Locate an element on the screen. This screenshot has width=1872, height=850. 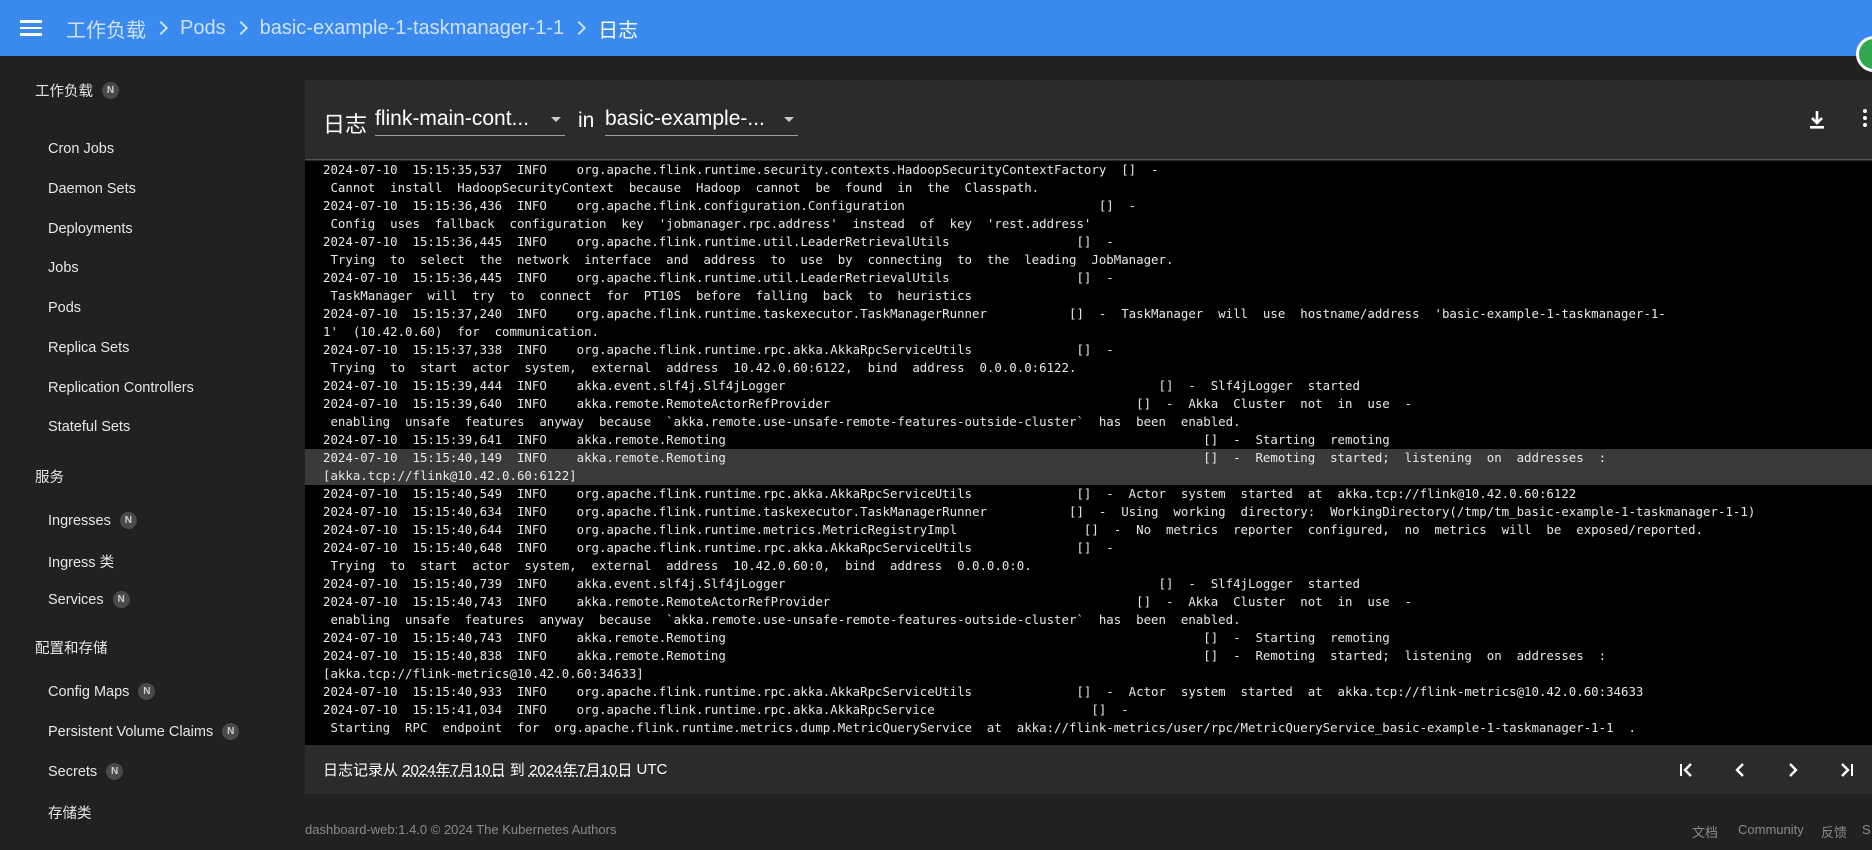
sidebar-item-label: Config Maps is located at coordinates (89, 691).